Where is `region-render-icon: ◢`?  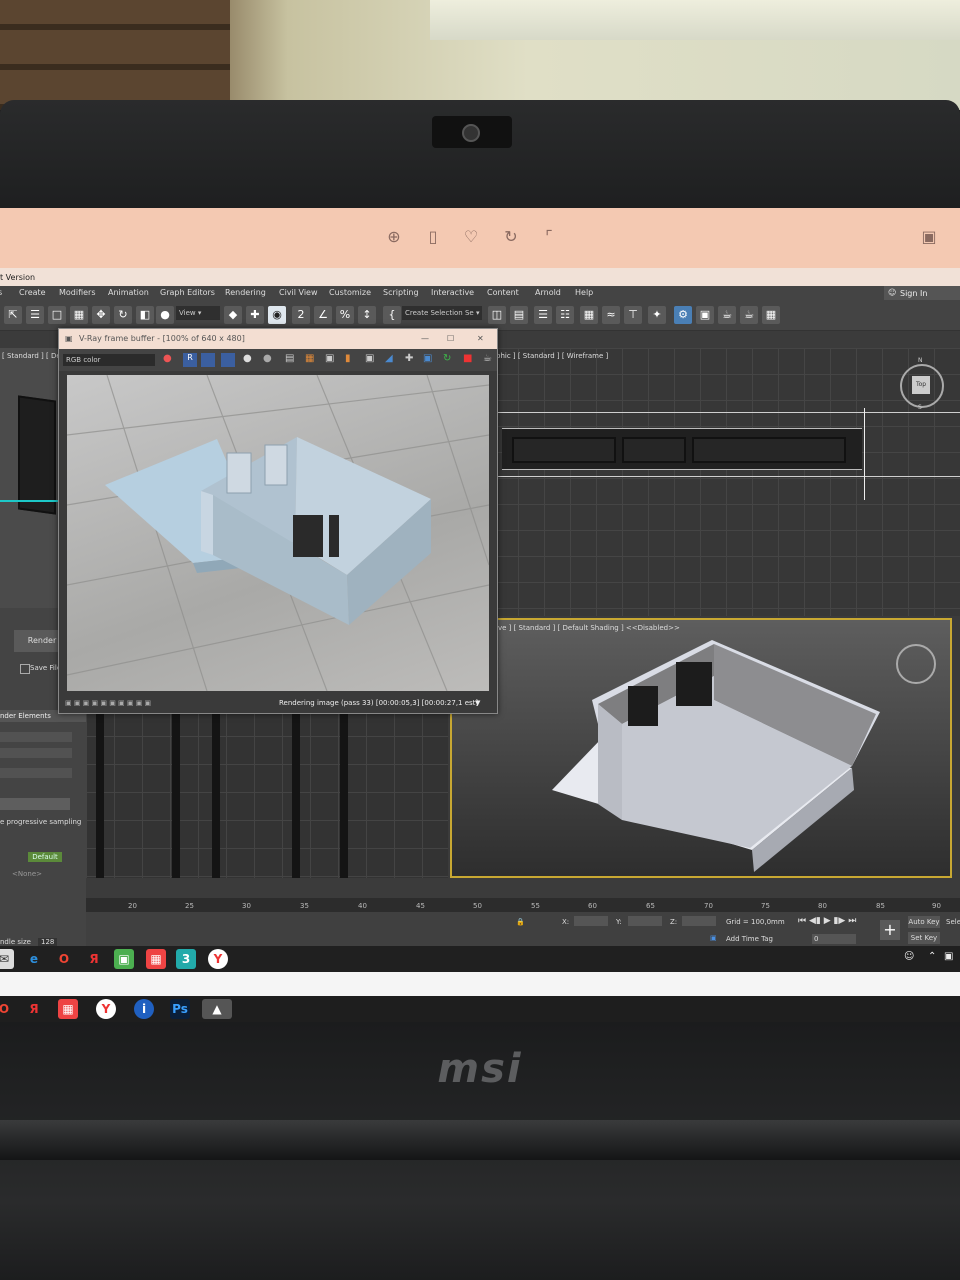
region-render-icon: ◢ is located at coordinates (389, 358).